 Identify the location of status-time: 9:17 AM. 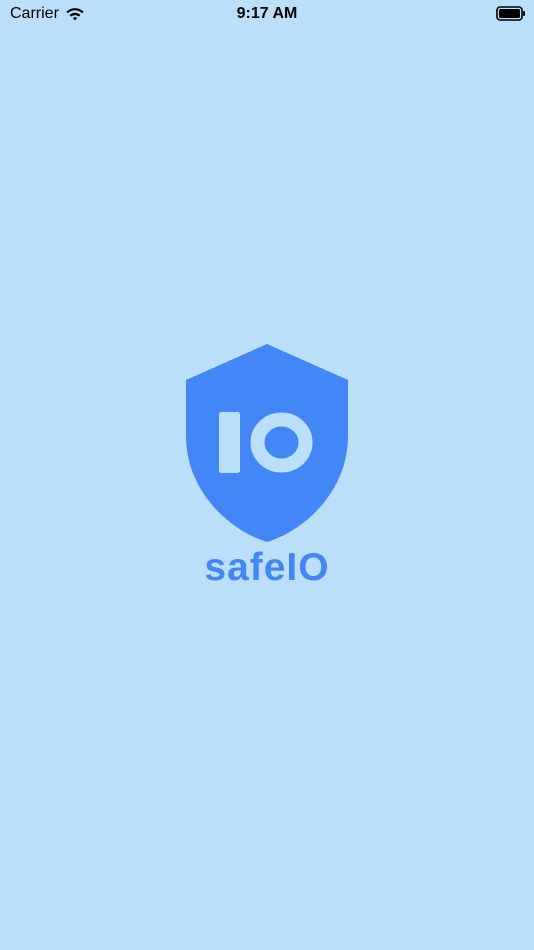
(267, 13).